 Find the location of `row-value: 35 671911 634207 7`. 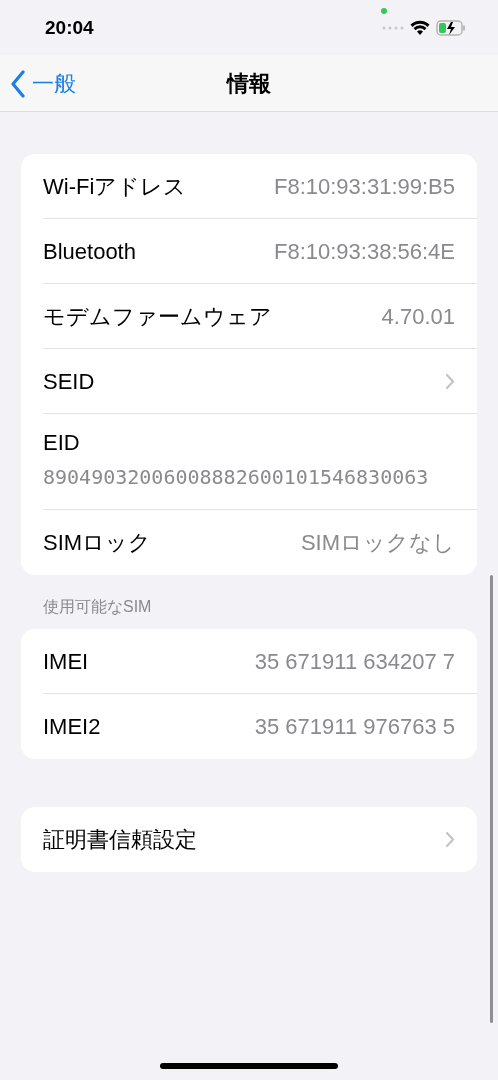

row-value: 35 671911 634207 7 is located at coordinates (354, 661).